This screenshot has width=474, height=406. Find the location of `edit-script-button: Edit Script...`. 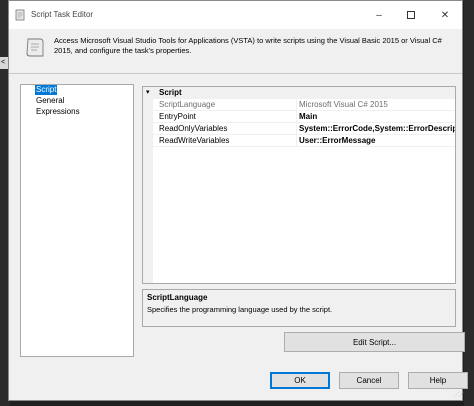

edit-script-button: Edit Script... is located at coordinates (374, 342).